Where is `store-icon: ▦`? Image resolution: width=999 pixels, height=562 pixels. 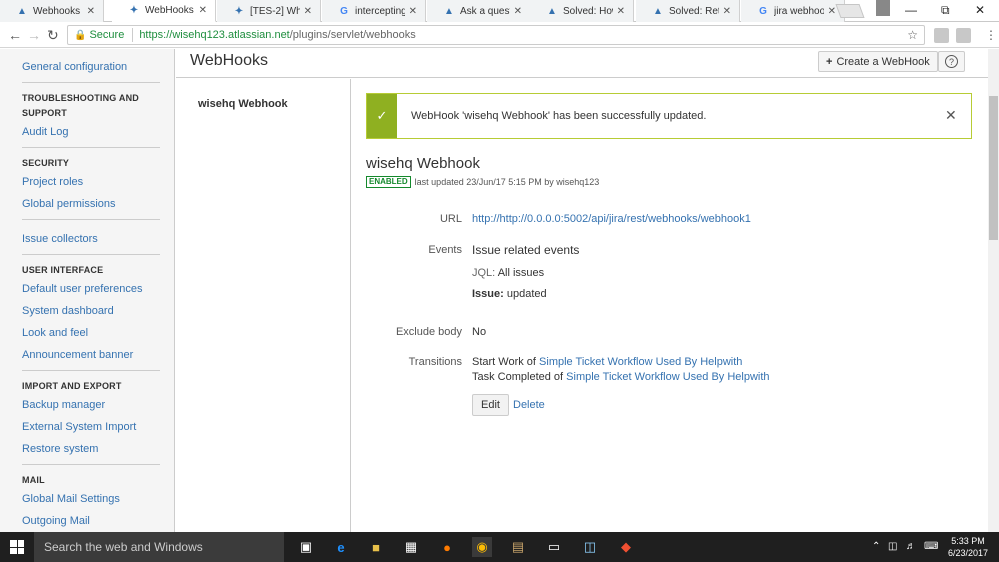
store-icon: ▦ is located at coordinates (411, 547).